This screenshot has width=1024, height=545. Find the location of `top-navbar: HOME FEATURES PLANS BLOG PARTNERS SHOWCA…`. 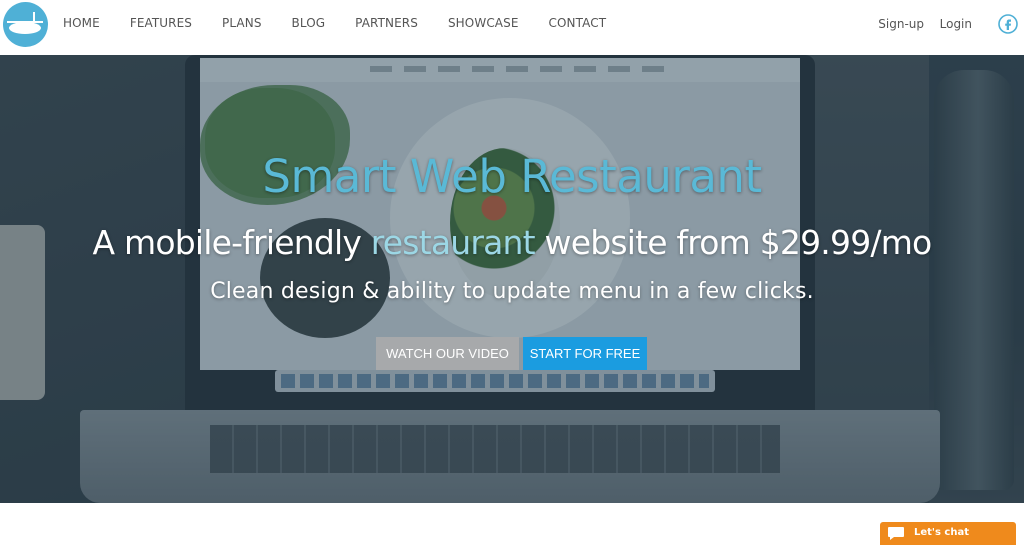

top-navbar: HOME FEATURES PLANS BLOG PARTNERS SHOWCA… is located at coordinates (512, 27).